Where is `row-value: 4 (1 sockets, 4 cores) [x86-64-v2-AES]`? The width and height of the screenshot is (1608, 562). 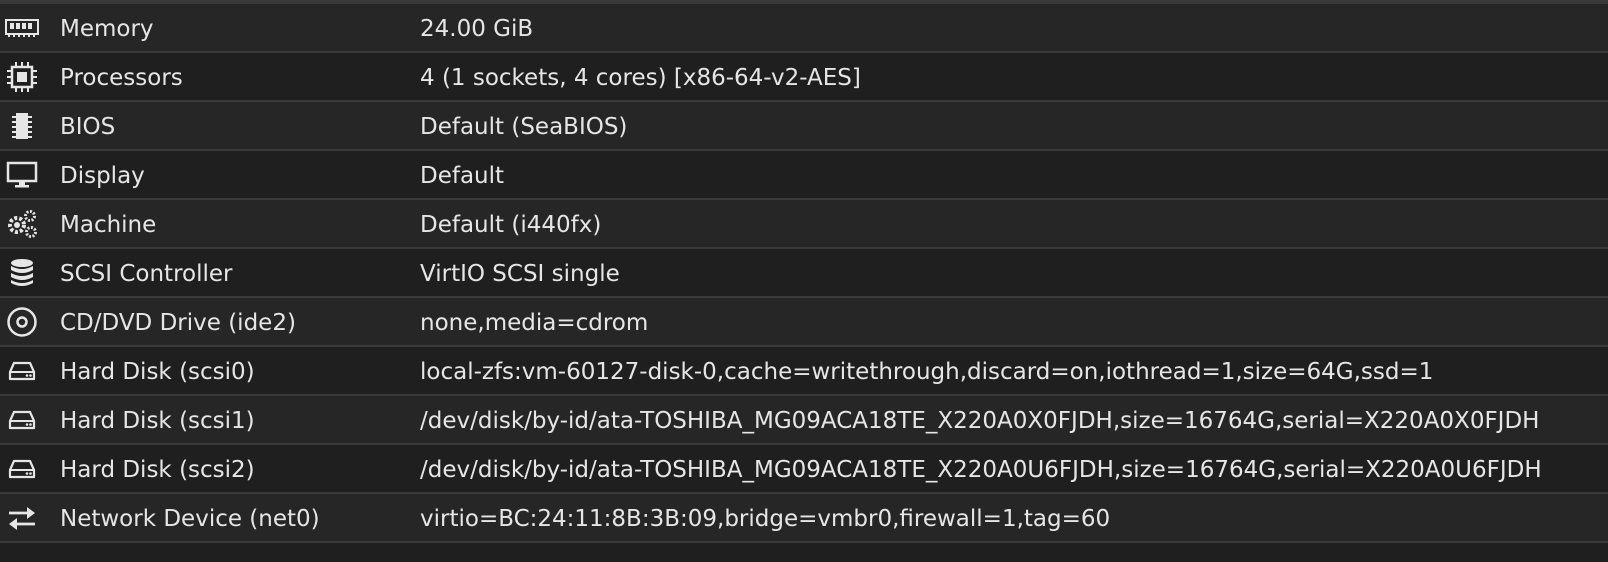
row-value: 4 (1 sockets, 4 cores) [x86-64-v2-AES] is located at coordinates (640, 77).